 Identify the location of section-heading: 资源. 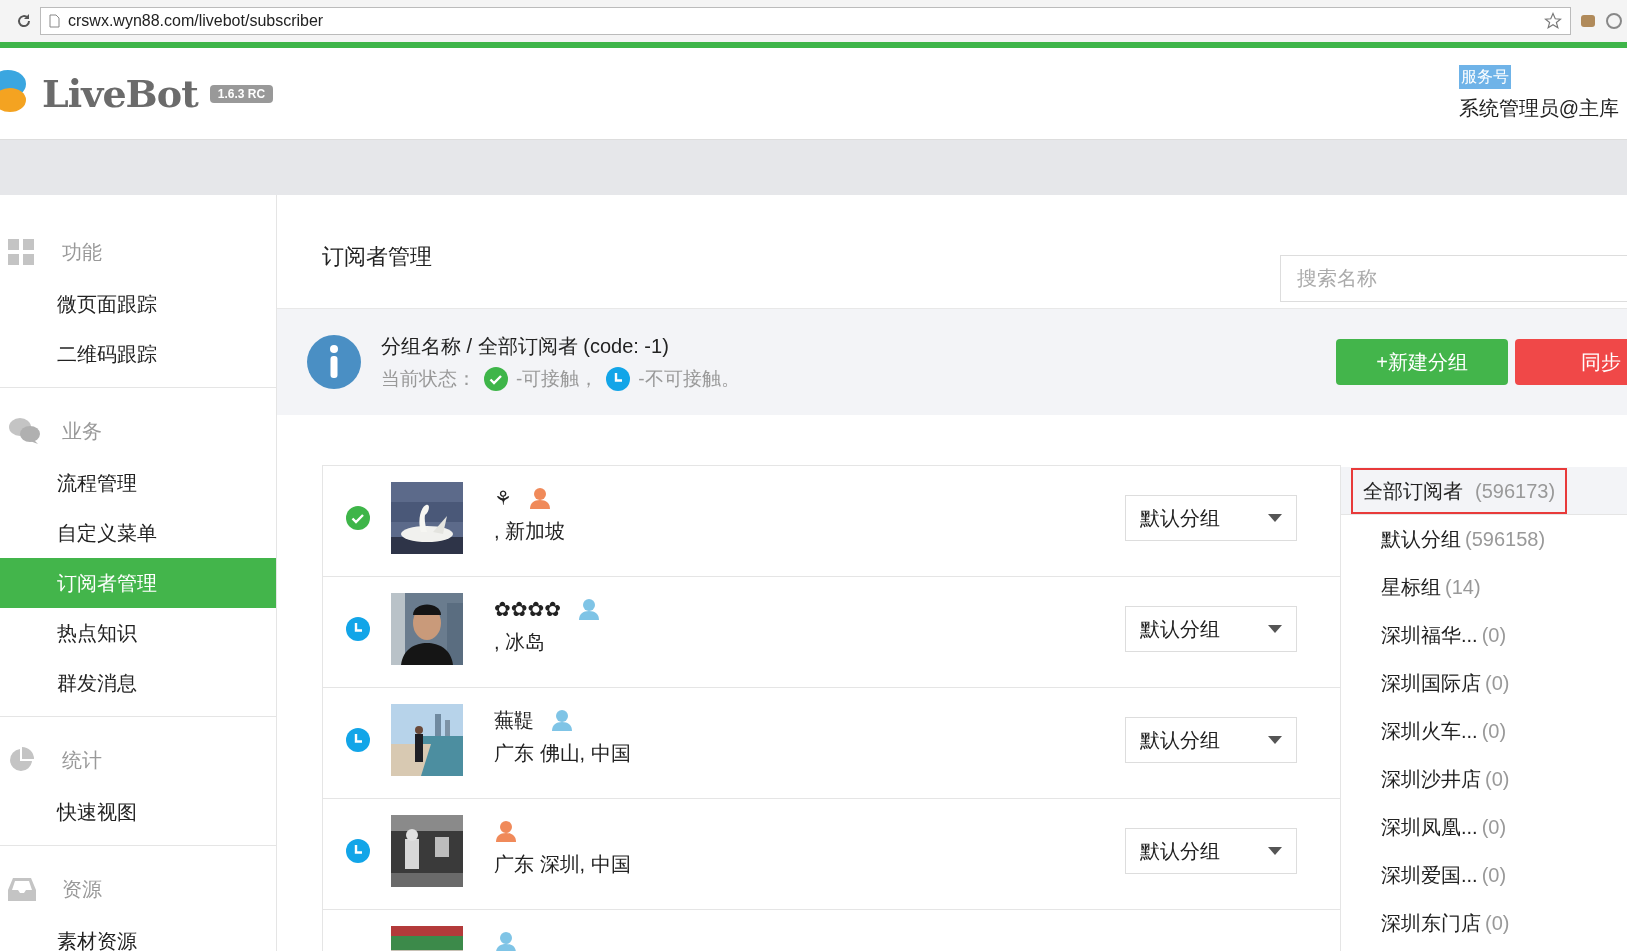
(82, 889).